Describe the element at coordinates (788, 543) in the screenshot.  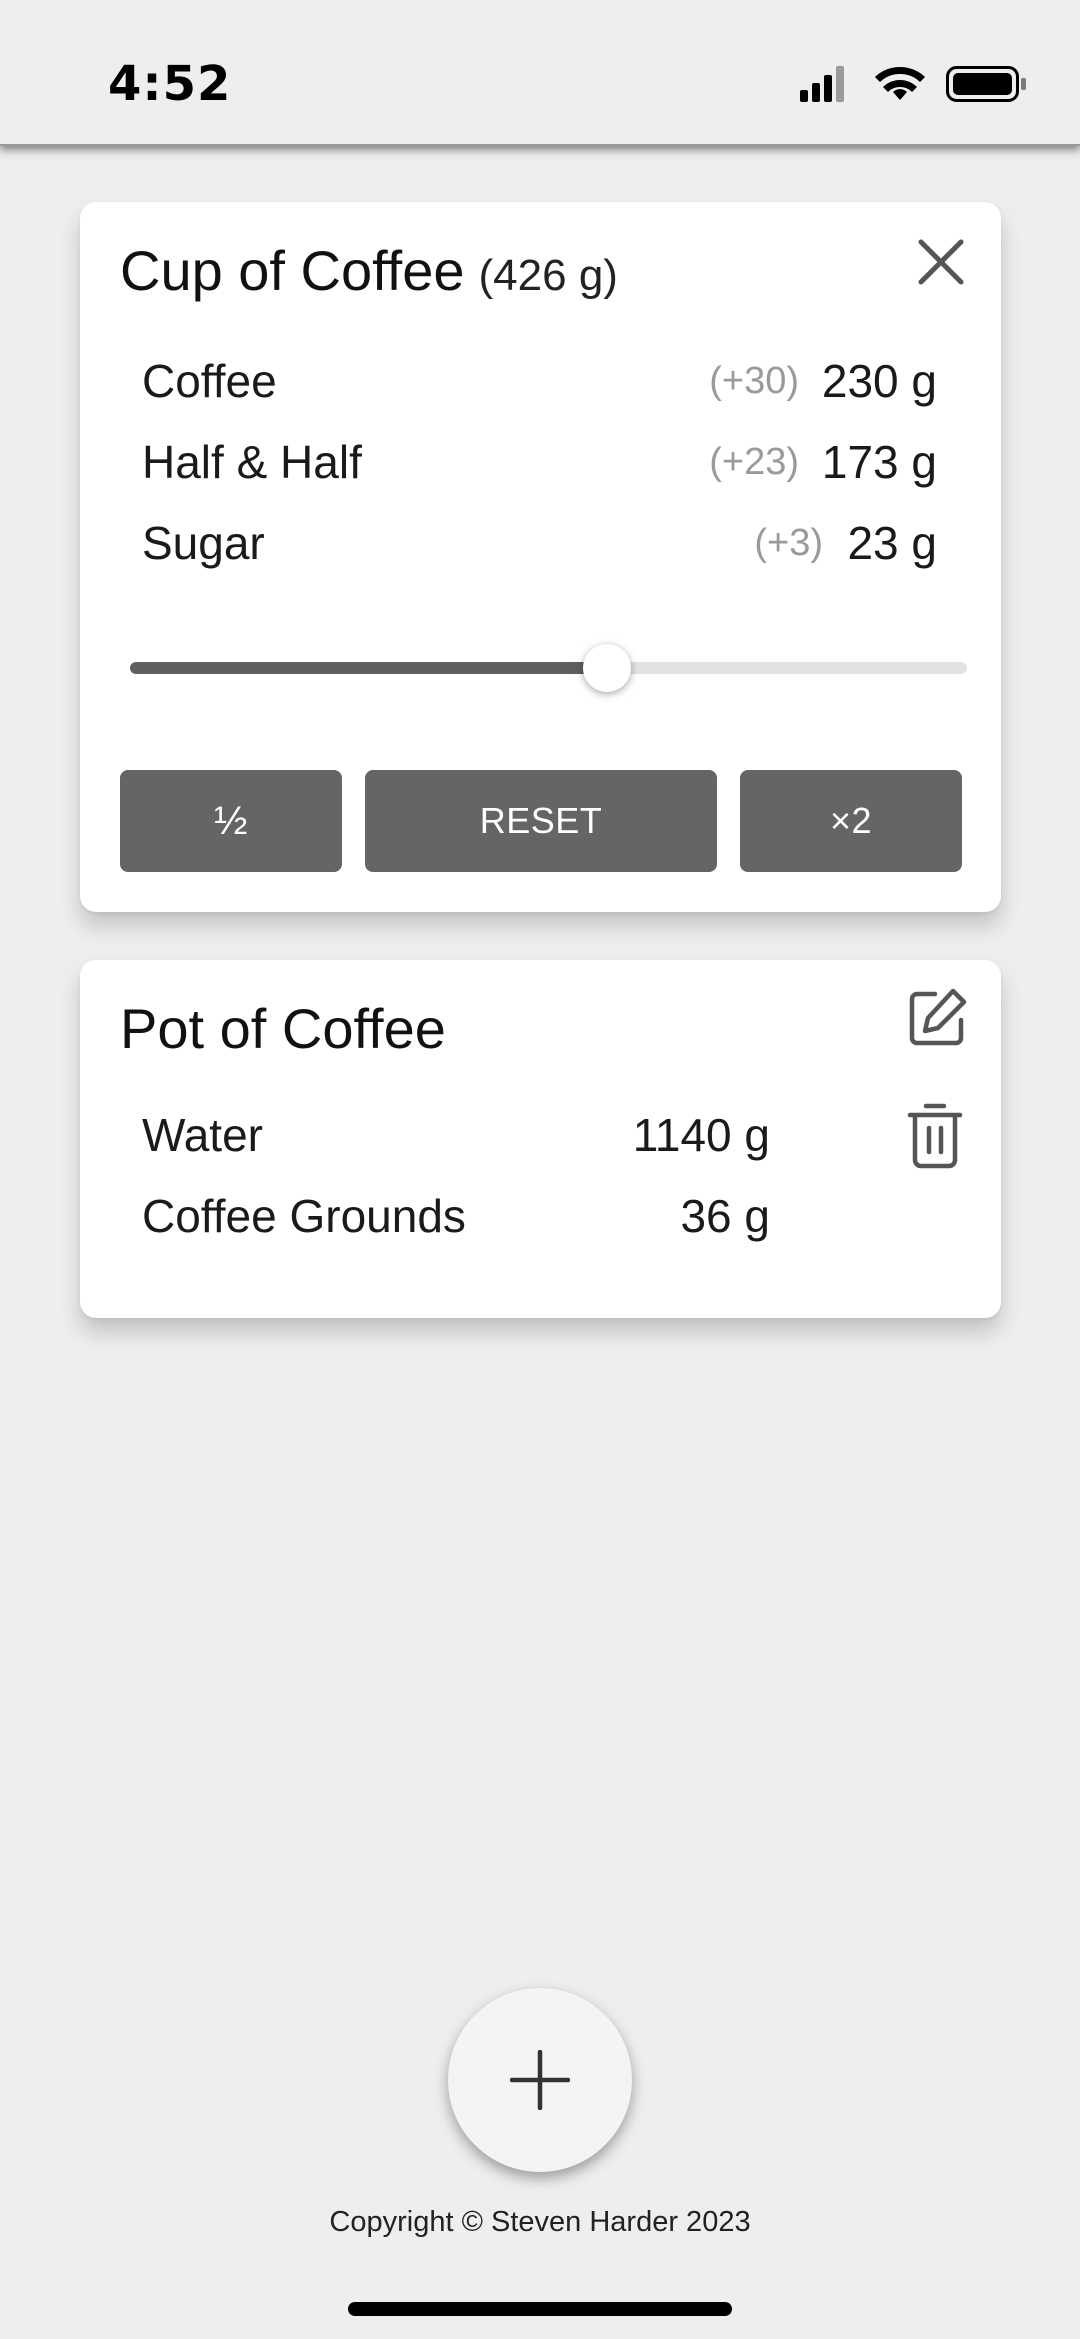
I see `ingredient-delta: (+3)` at that location.